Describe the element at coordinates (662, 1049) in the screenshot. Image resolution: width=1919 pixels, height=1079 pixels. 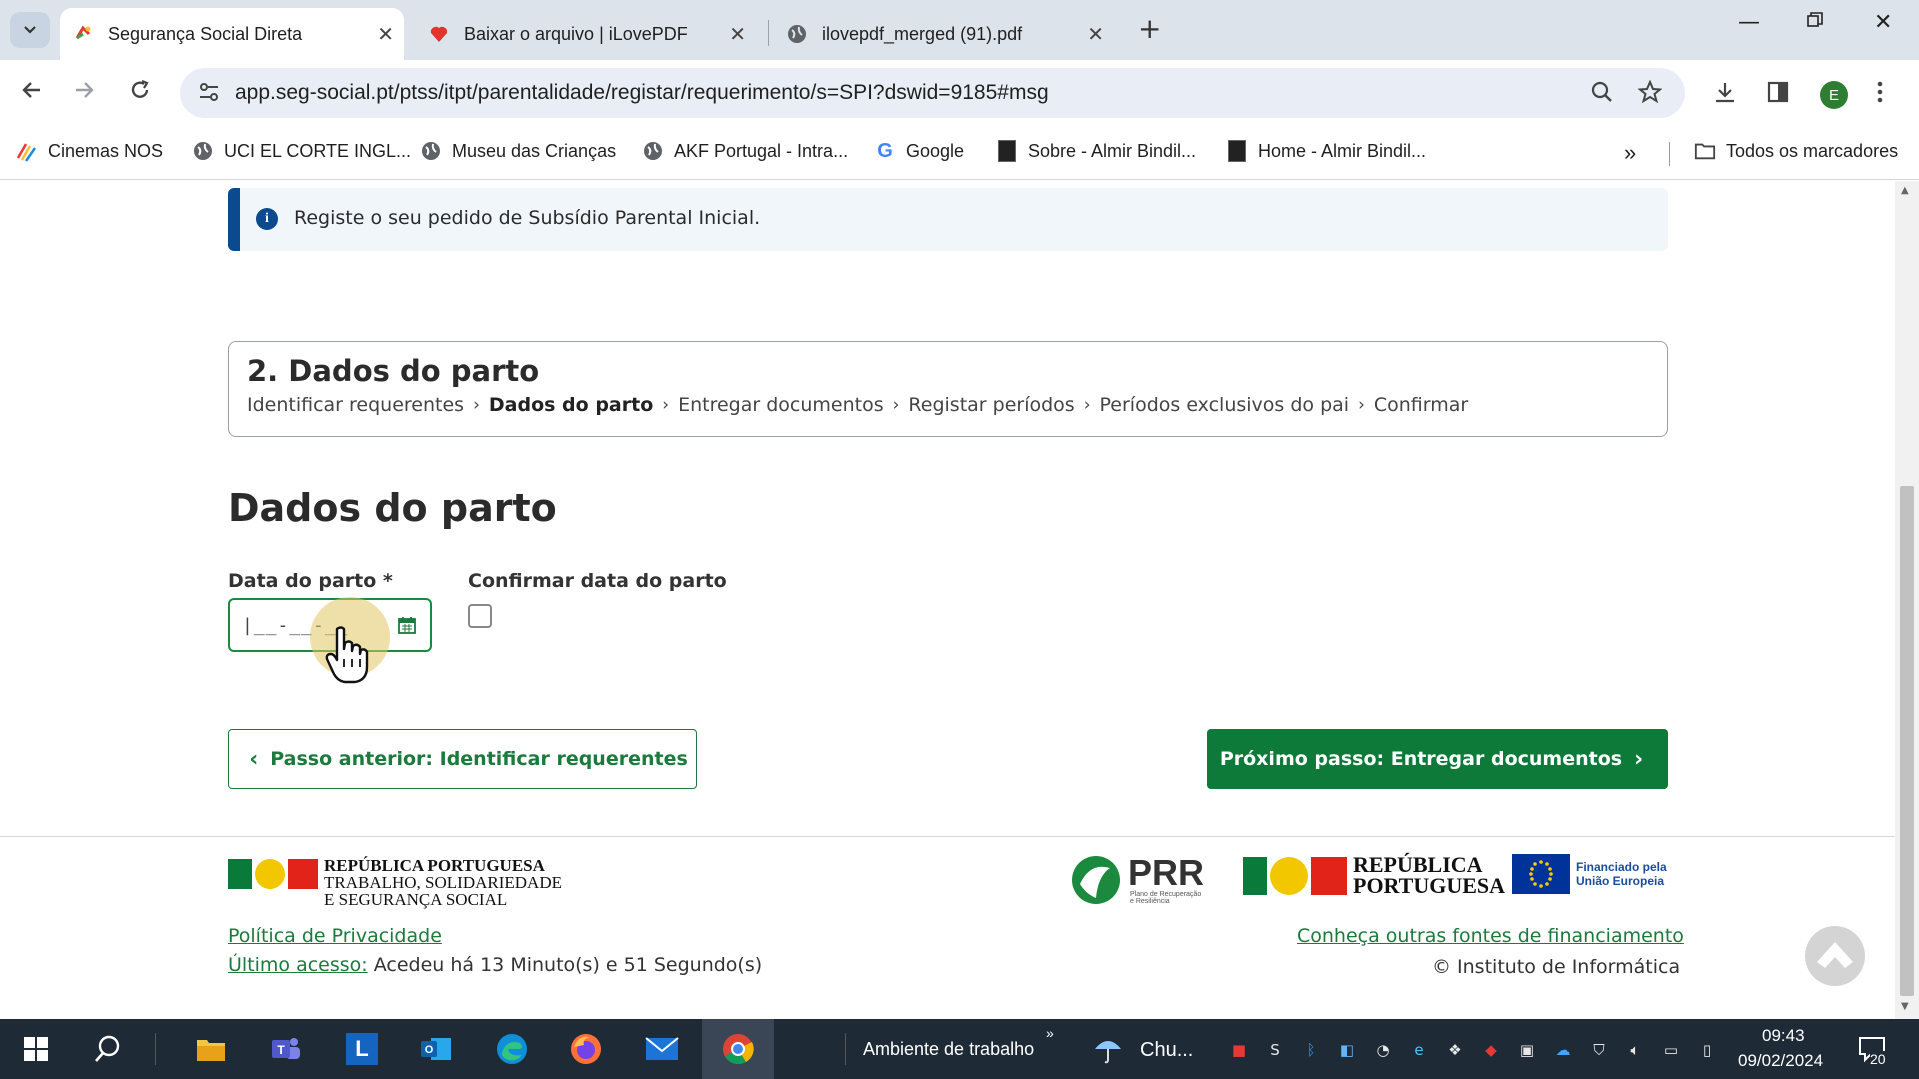
I see `mail-icon` at that location.